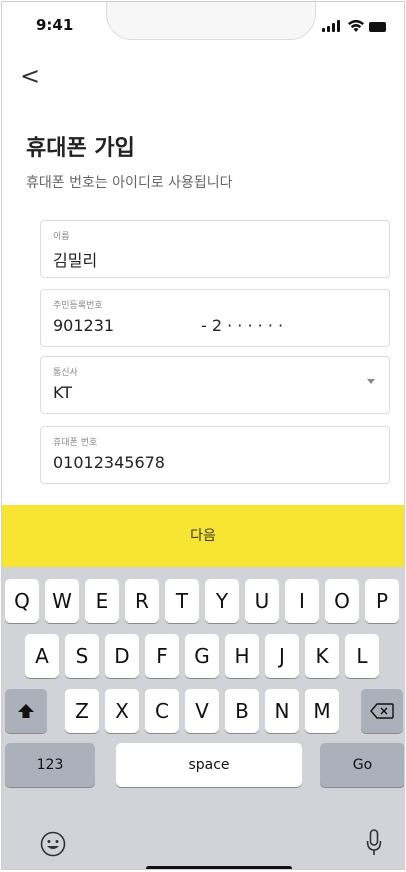 The height and width of the screenshot is (872, 406). Describe the element at coordinates (122, 711) in the screenshot. I see `key-x: X` at that location.